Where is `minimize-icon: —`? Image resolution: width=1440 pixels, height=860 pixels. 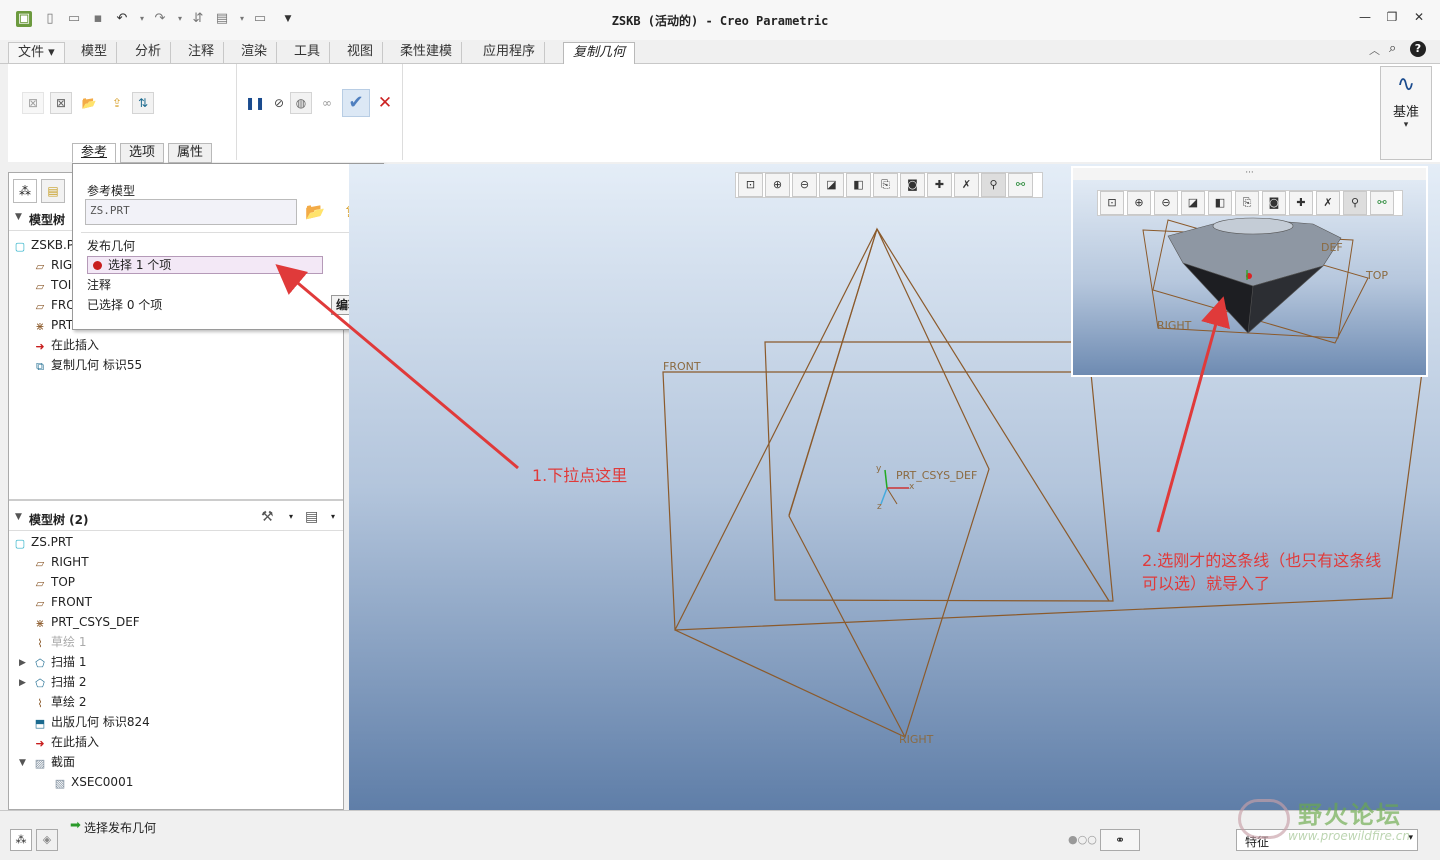 minimize-icon: — is located at coordinates (1365, 19).